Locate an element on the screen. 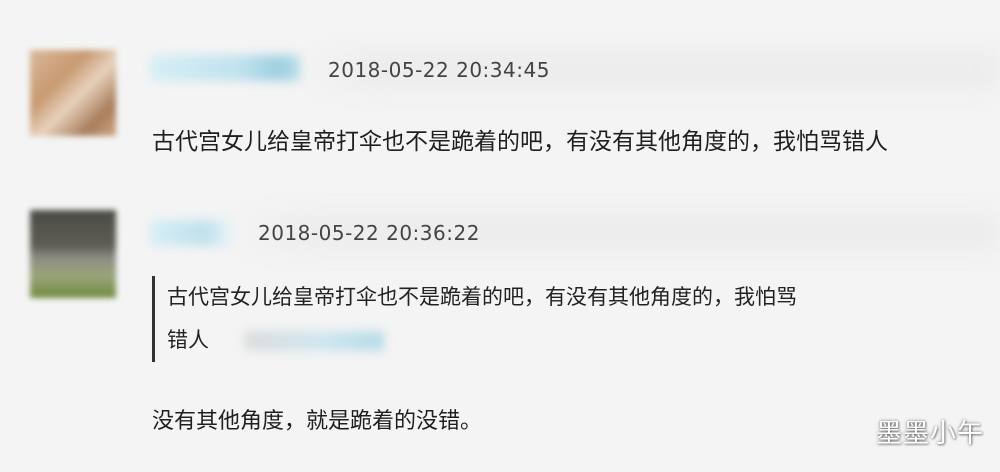  quoted-text-line-1: 古代宫女儿给皇帝打伞也不是跪着的吧，有没有其他角度的，我怕骂 is located at coordinates (482, 297).